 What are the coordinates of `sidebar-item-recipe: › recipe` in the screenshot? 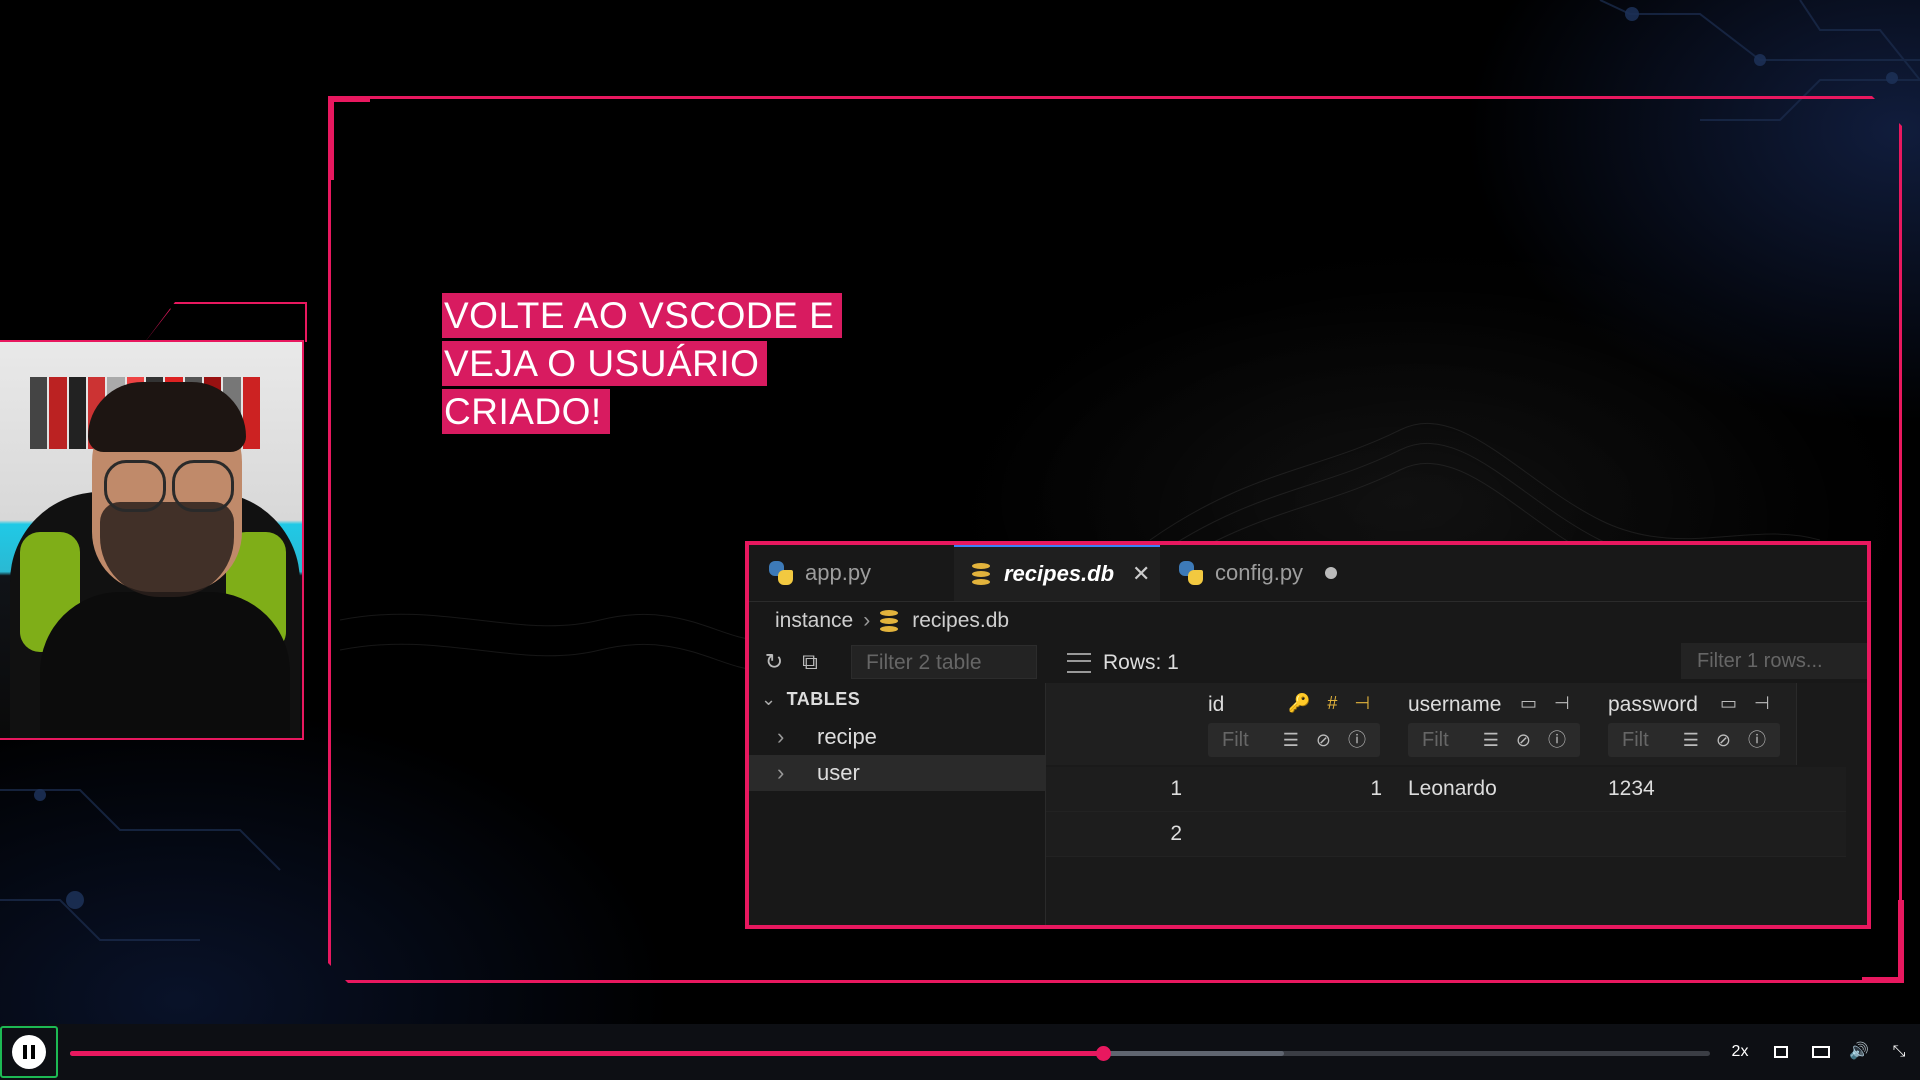 It's located at (897, 737).